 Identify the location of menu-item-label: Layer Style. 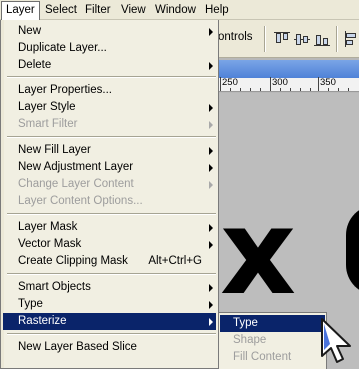
(47, 107).